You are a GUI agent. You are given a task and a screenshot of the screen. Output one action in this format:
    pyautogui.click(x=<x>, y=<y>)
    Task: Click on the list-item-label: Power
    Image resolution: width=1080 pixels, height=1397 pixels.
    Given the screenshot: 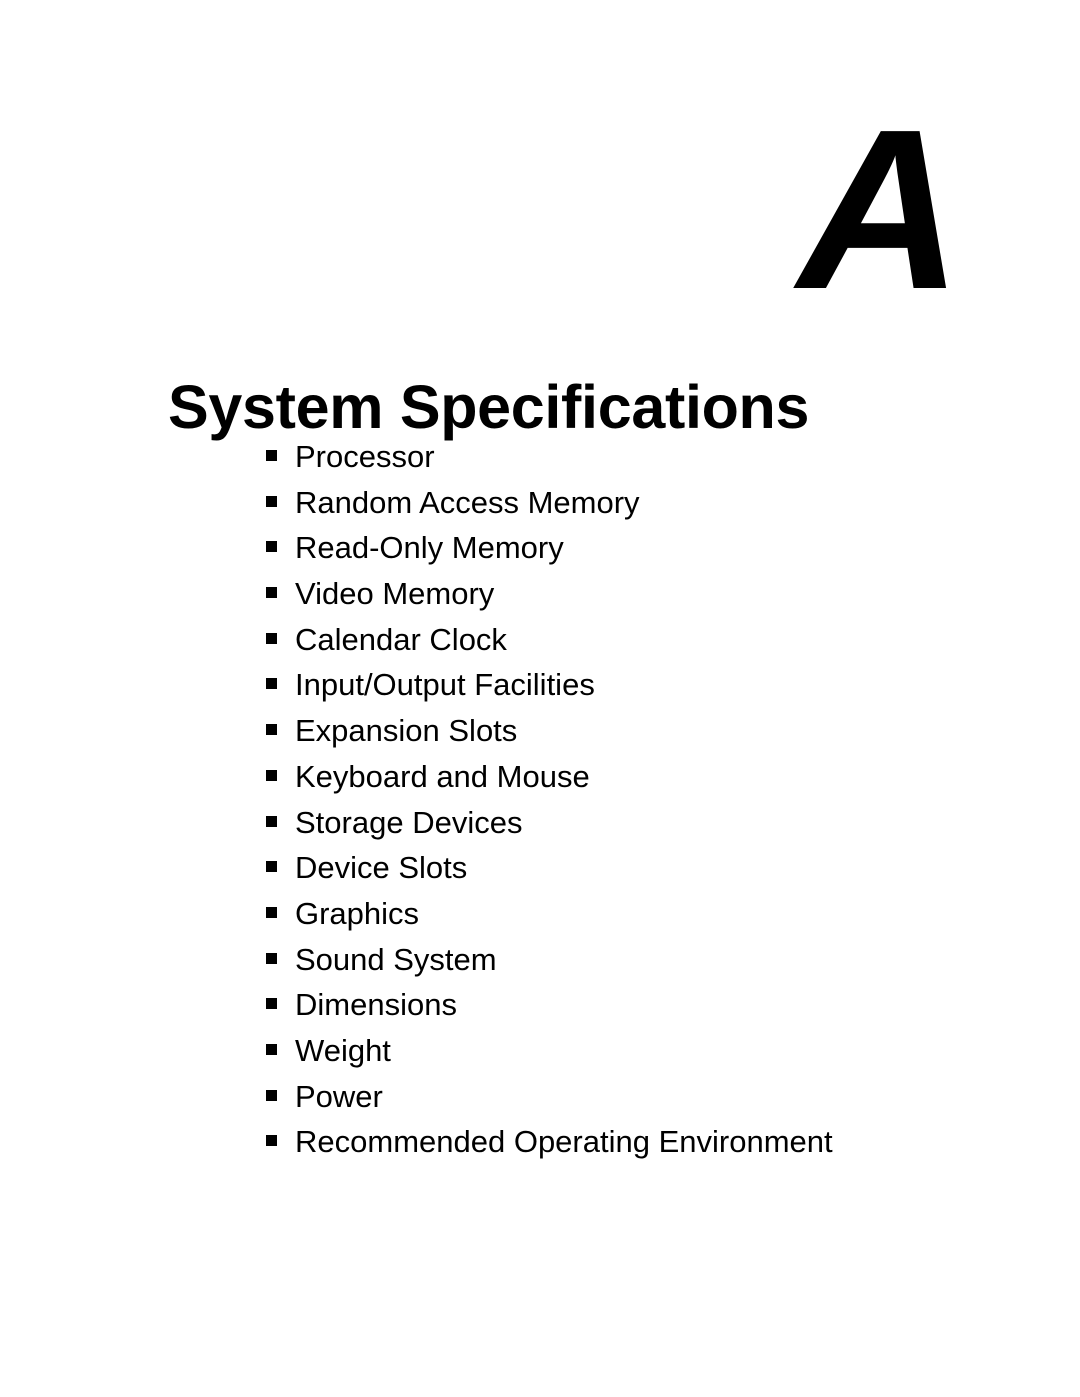 What is the action you would take?
    pyautogui.click(x=339, y=1096)
    